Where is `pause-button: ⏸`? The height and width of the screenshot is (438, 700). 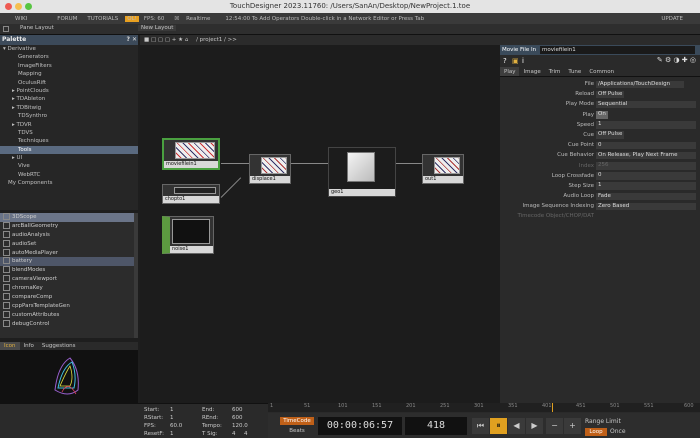 pause-button: ⏸ is located at coordinates (498, 426).